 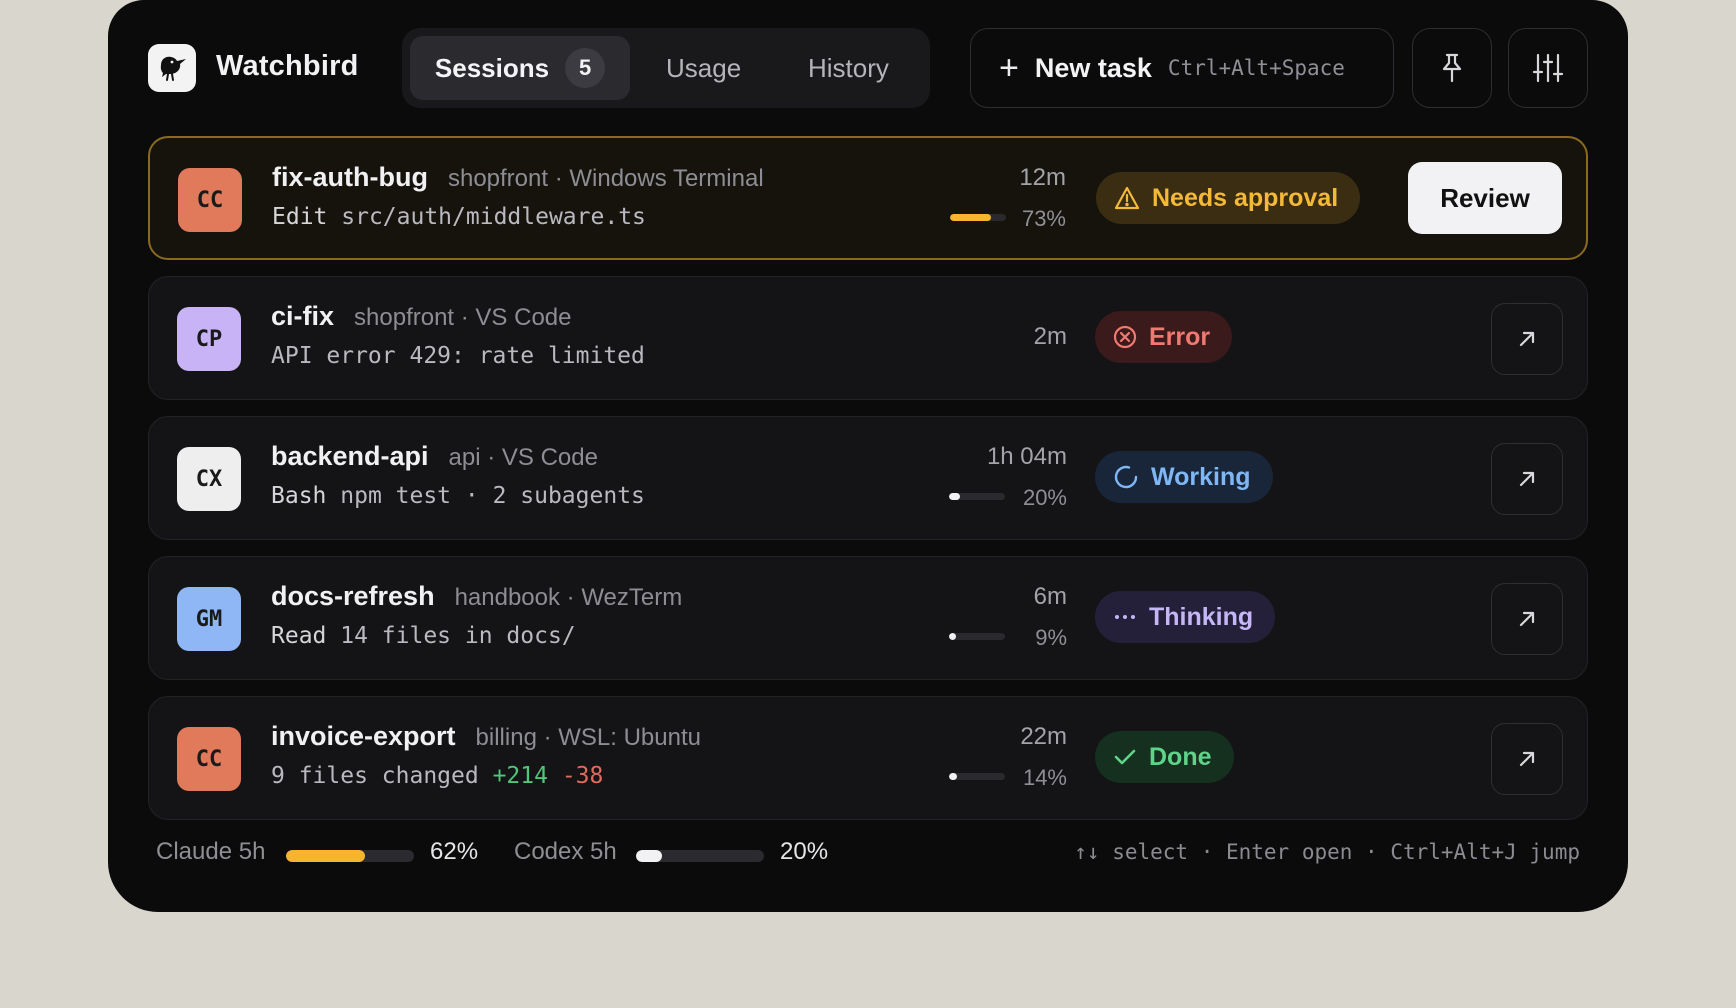 What do you see at coordinates (1042, 177) in the screenshot?
I see `elapsed-time: 12m` at bounding box center [1042, 177].